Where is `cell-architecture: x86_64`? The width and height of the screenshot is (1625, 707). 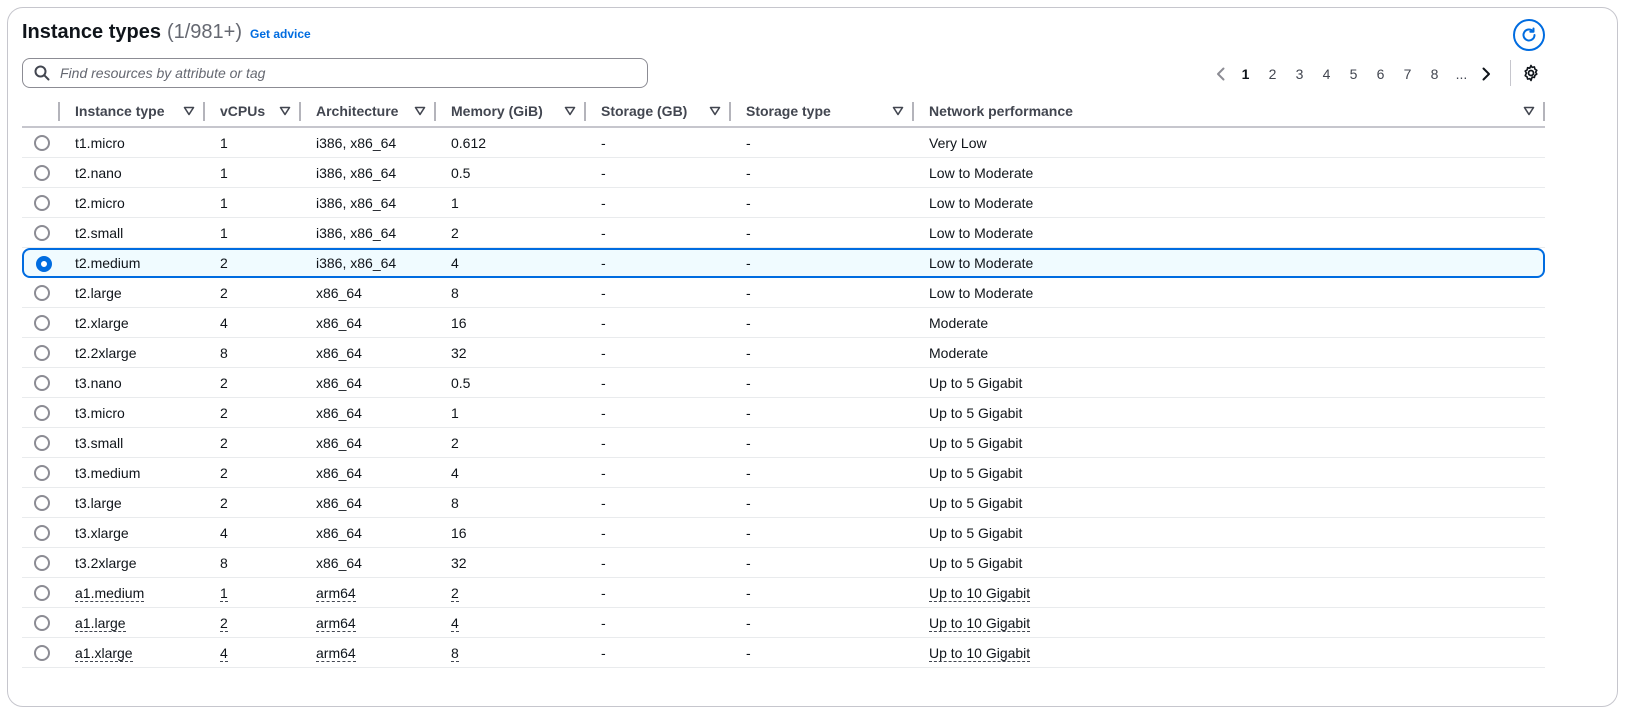 cell-architecture: x86_64 is located at coordinates (368, 353).